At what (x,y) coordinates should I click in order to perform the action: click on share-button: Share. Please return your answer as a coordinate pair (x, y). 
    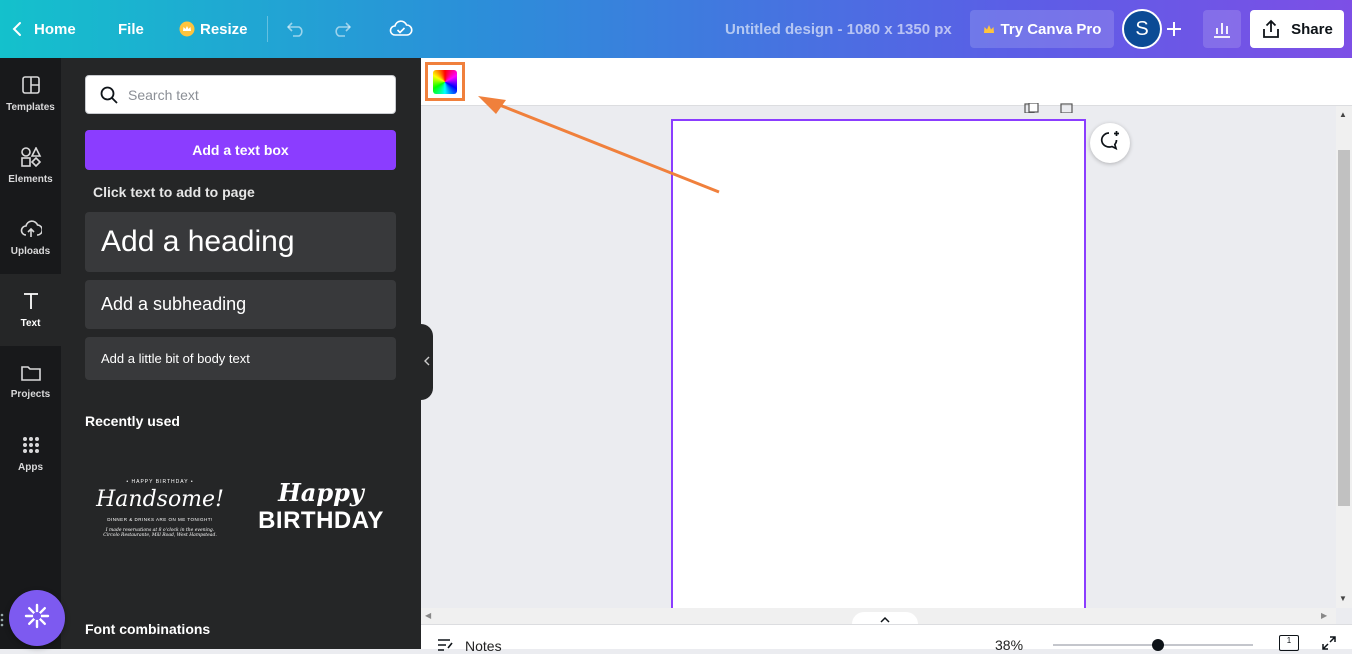
    Looking at the image, I should click on (1297, 29).